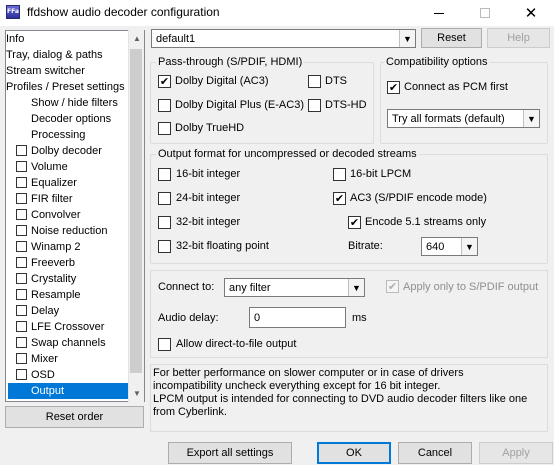  I want to click on tree-item-label: Swap channels, so click(68, 343).